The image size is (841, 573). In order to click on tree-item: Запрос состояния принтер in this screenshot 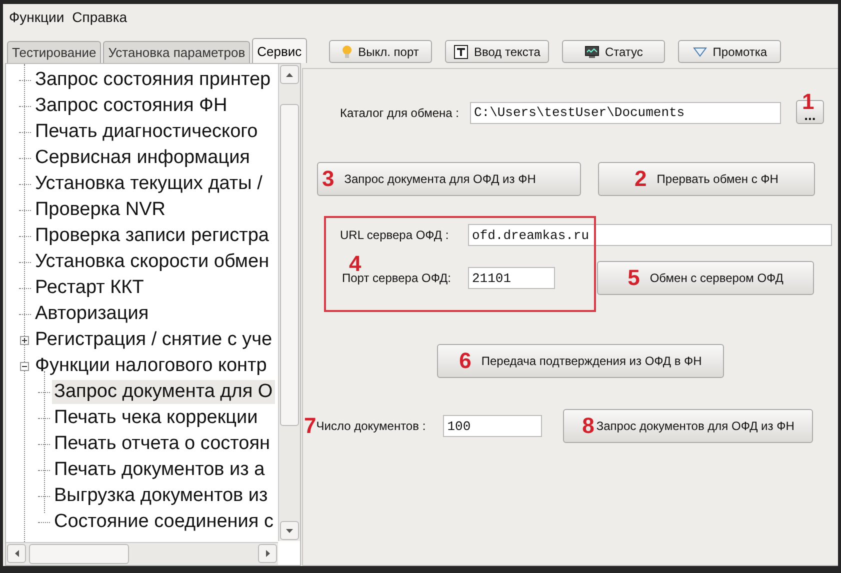, I will do `click(153, 80)`.